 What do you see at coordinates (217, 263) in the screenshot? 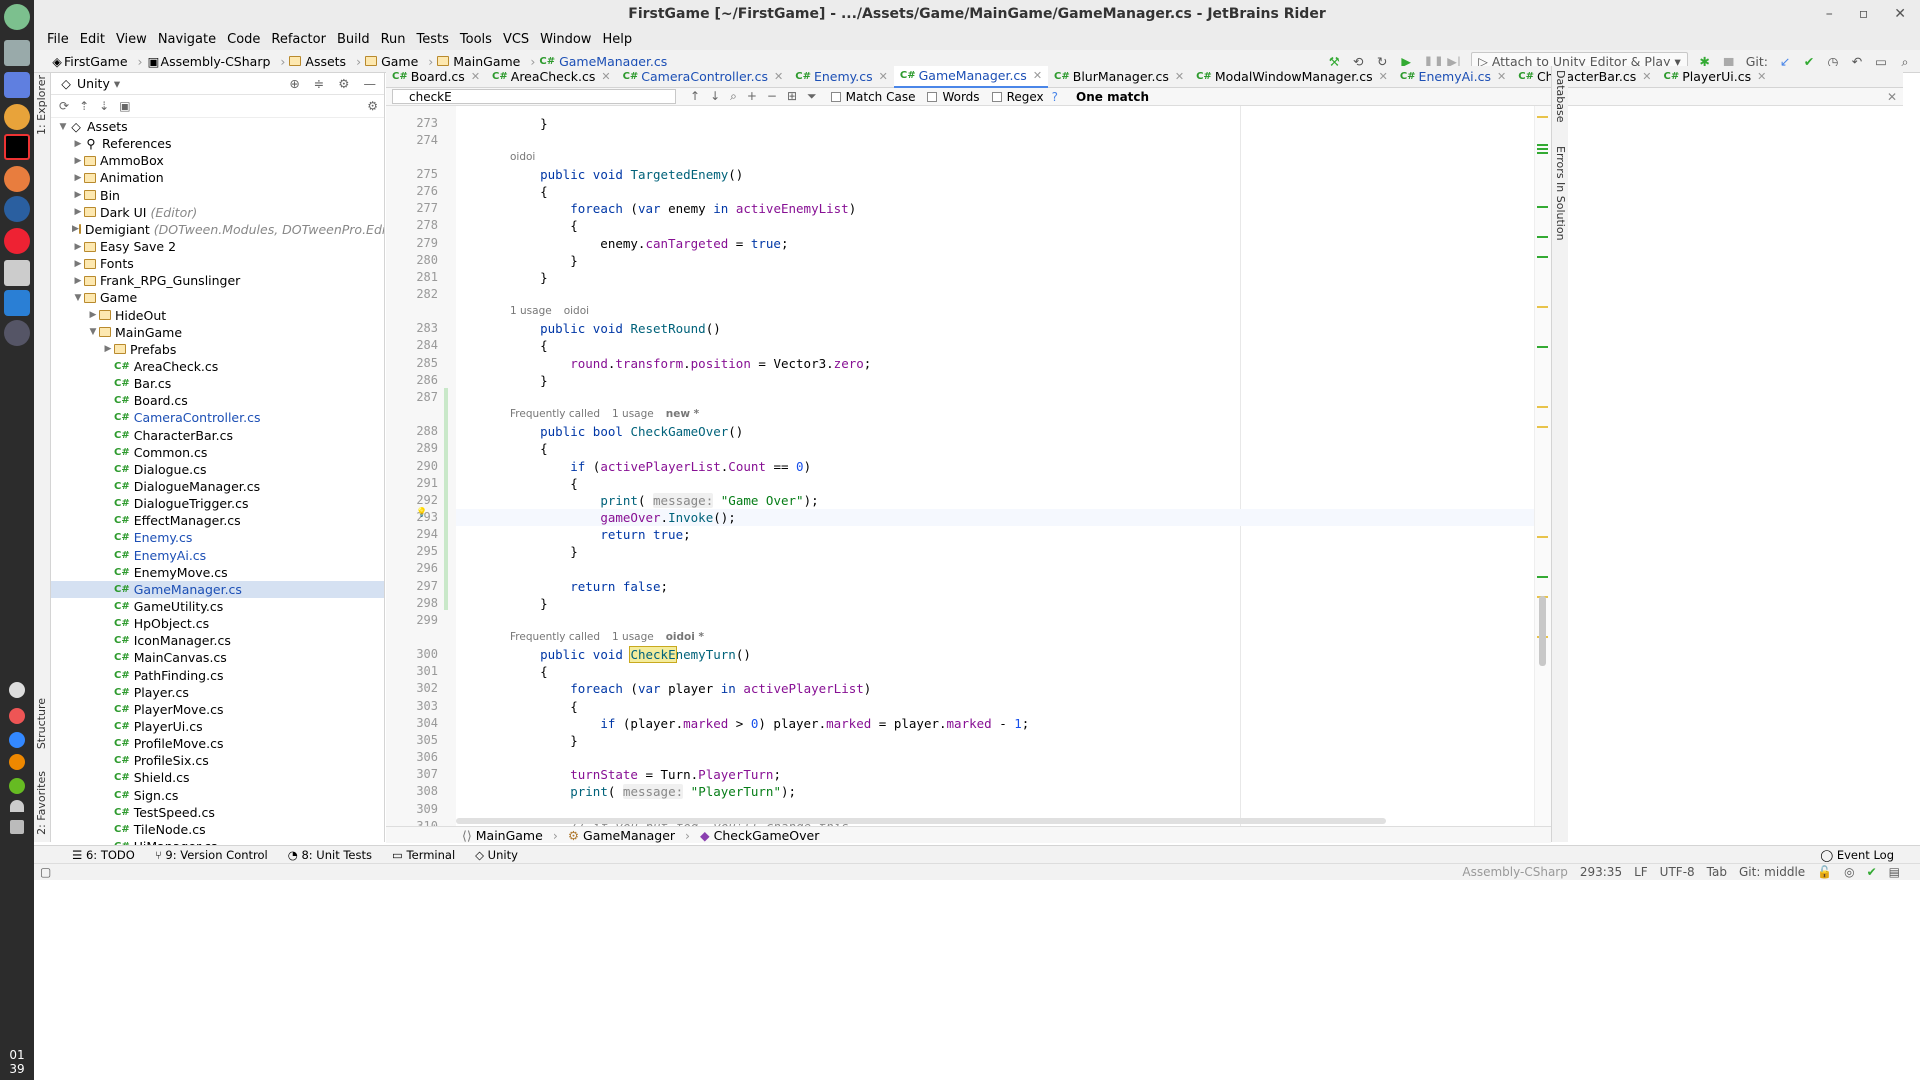
I see `tree-folder-item: ▶ Fonts` at bounding box center [217, 263].